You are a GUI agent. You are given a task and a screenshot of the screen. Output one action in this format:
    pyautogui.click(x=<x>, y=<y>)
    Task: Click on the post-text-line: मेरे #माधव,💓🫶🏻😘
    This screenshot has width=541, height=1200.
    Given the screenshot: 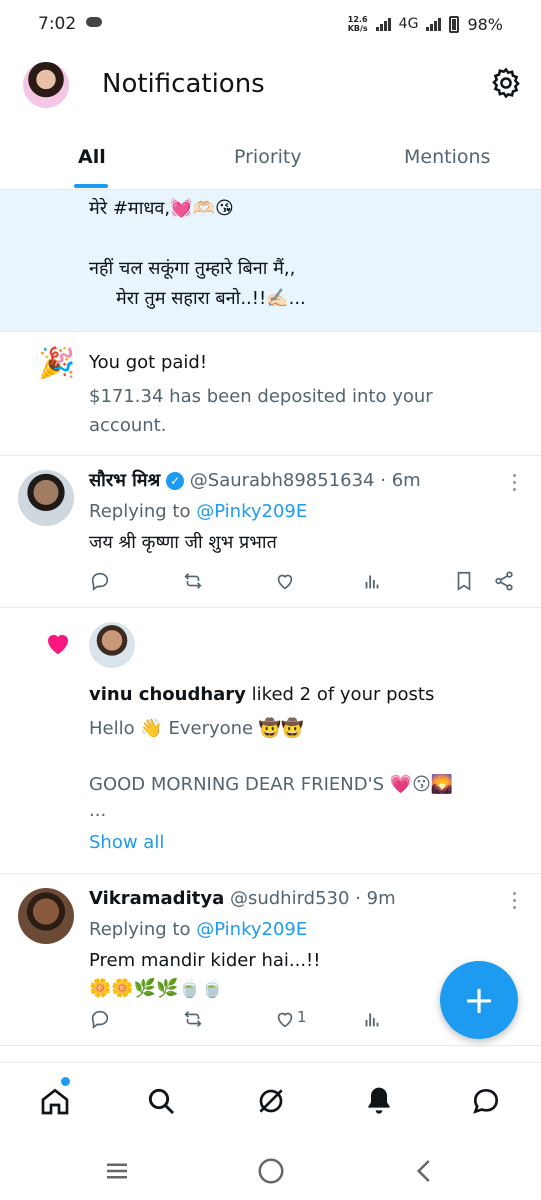 What is the action you would take?
    pyautogui.click(x=161, y=208)
    